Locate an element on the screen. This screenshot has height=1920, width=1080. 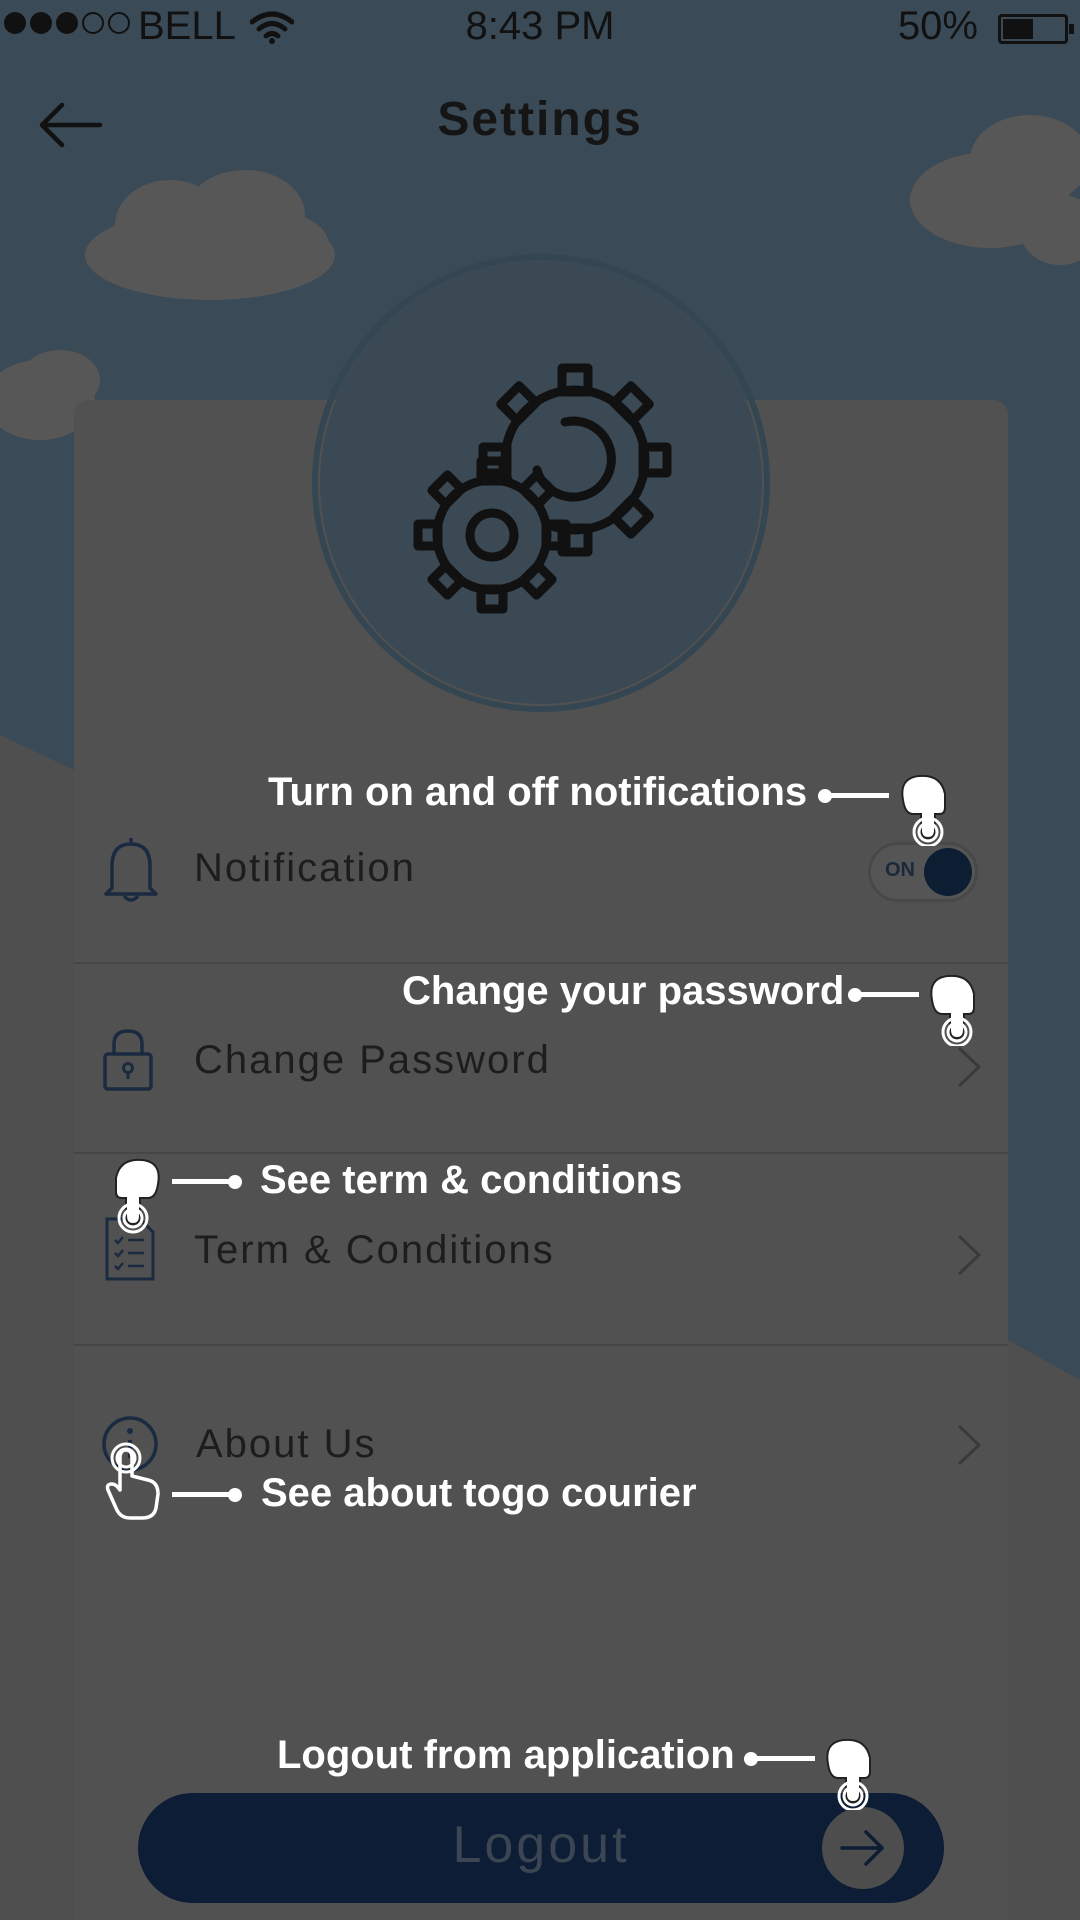
arrow-right-icon is located at coordinates (862, 1848).